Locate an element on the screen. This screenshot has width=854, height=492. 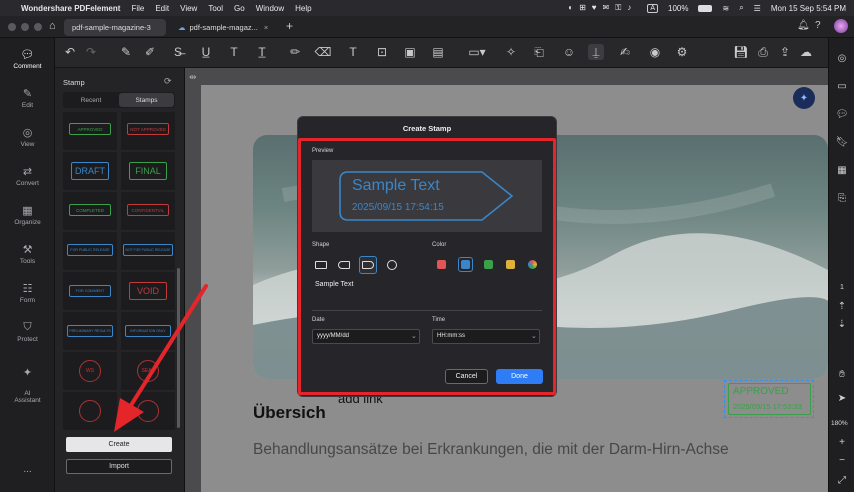
placed-approved-stamp: APPROVED 2025/09/15 17:53:33 is located at coordinates (769, 399).